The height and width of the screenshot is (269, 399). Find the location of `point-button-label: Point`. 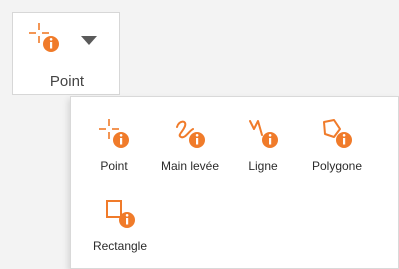

point-button-label: Point is located at coordinates (67, 81).